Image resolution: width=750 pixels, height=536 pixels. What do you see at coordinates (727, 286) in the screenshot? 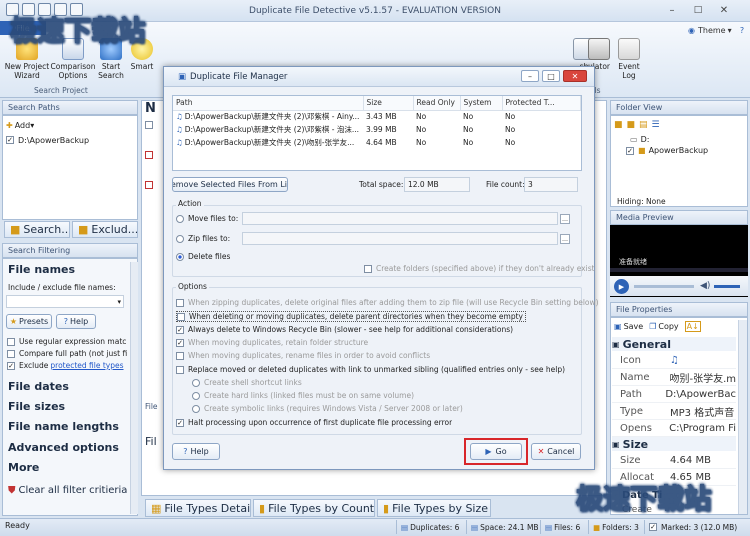
I see `volume-slider` at bounding box center [727, 286].